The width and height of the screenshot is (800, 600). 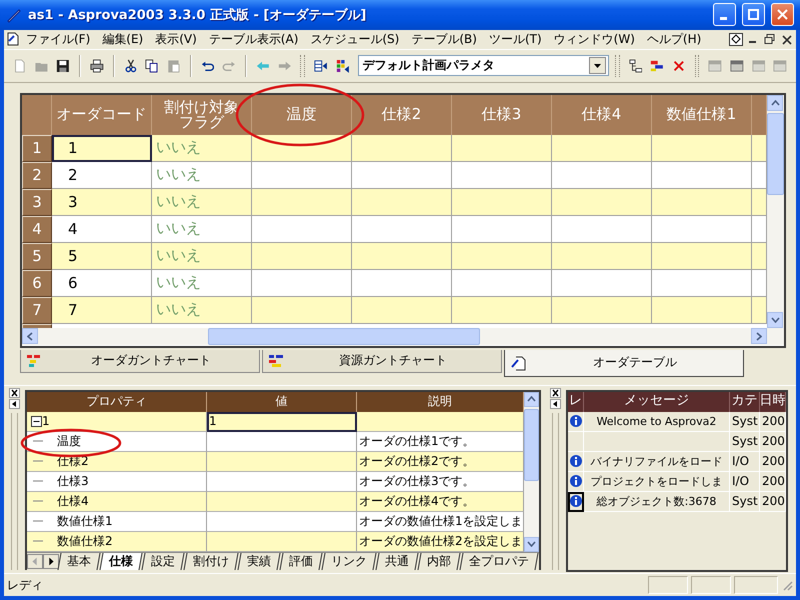 I want to click on property-tab: 全プロパテ, so click(x=499, y=561).